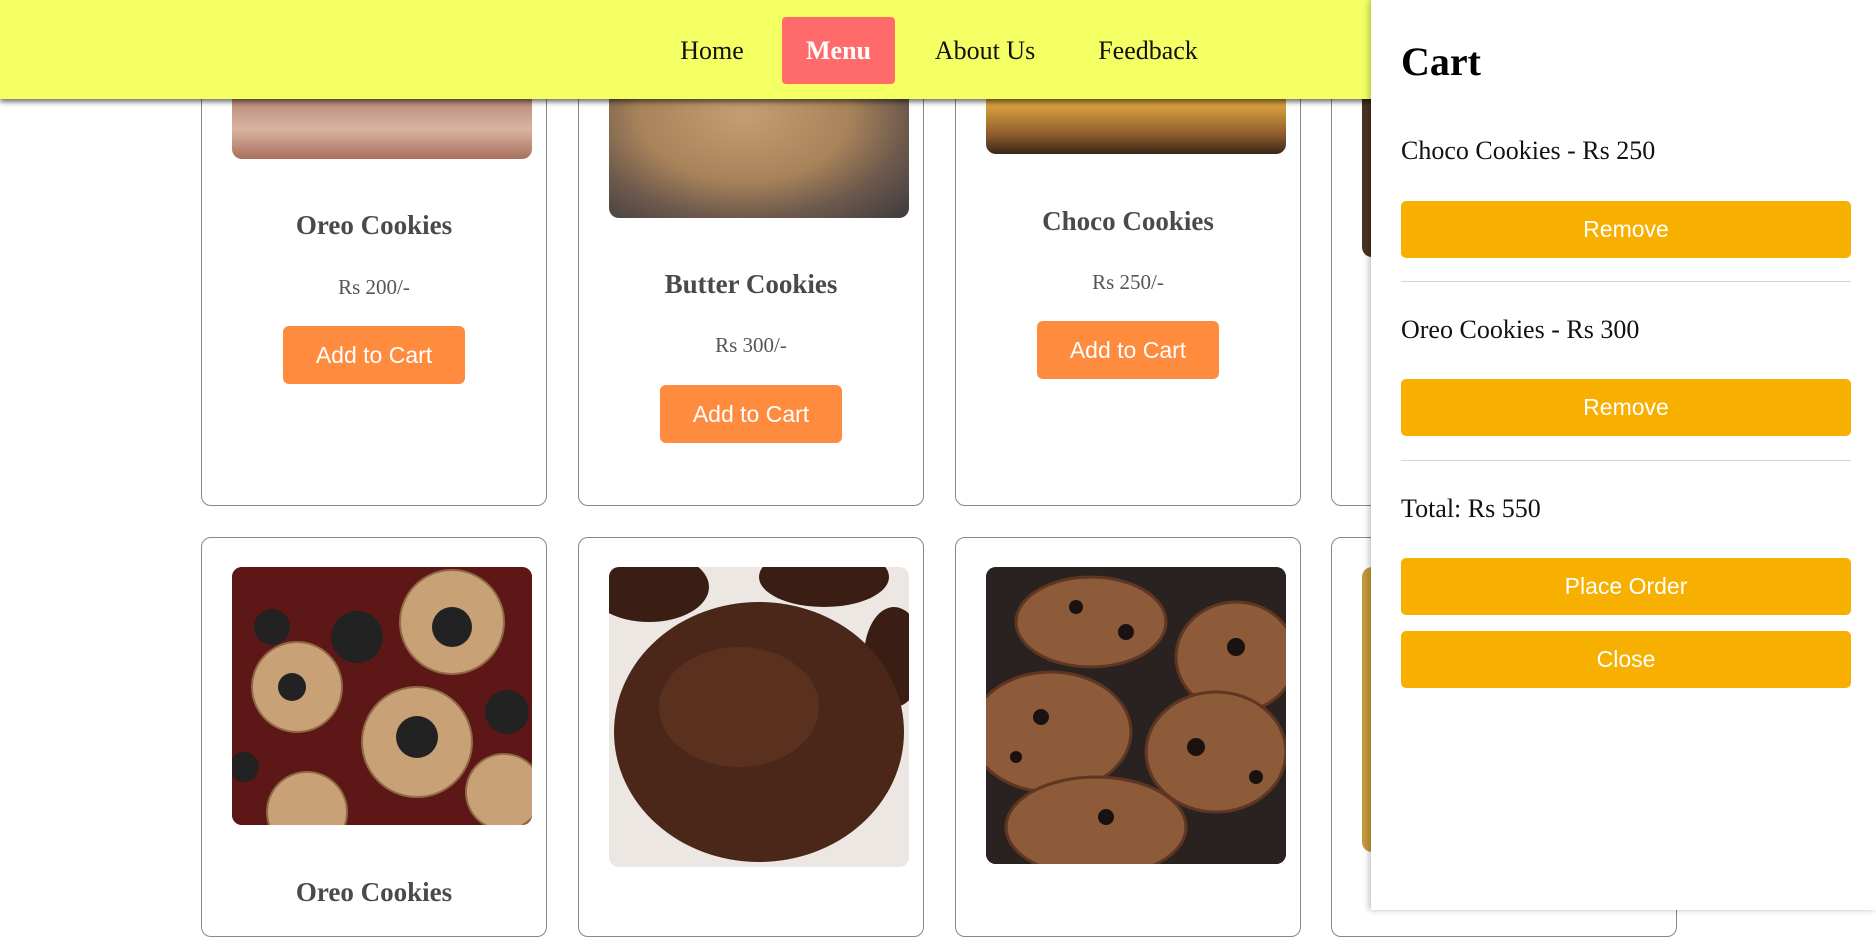  Describe the element at coordinates (838, 50) in the screenshot. I see `nav-menu-link: Menu` at that location.